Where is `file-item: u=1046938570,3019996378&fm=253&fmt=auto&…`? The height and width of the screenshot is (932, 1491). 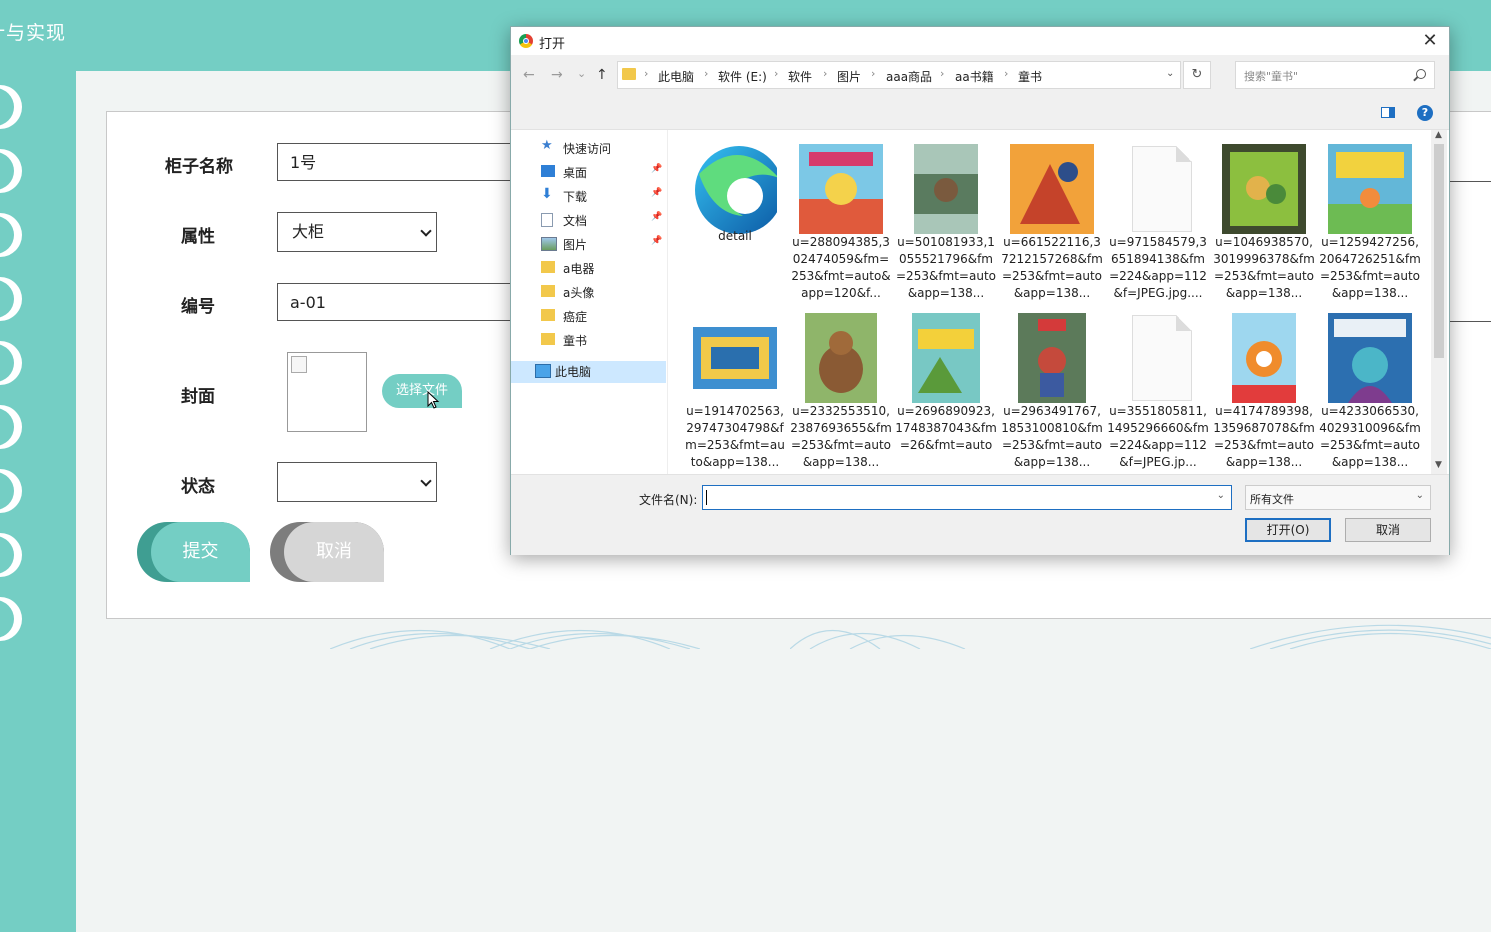 file-item: u=1046938570,3019996378&fm=253&fmt=auto&… is located at coordinates (1264, 217).